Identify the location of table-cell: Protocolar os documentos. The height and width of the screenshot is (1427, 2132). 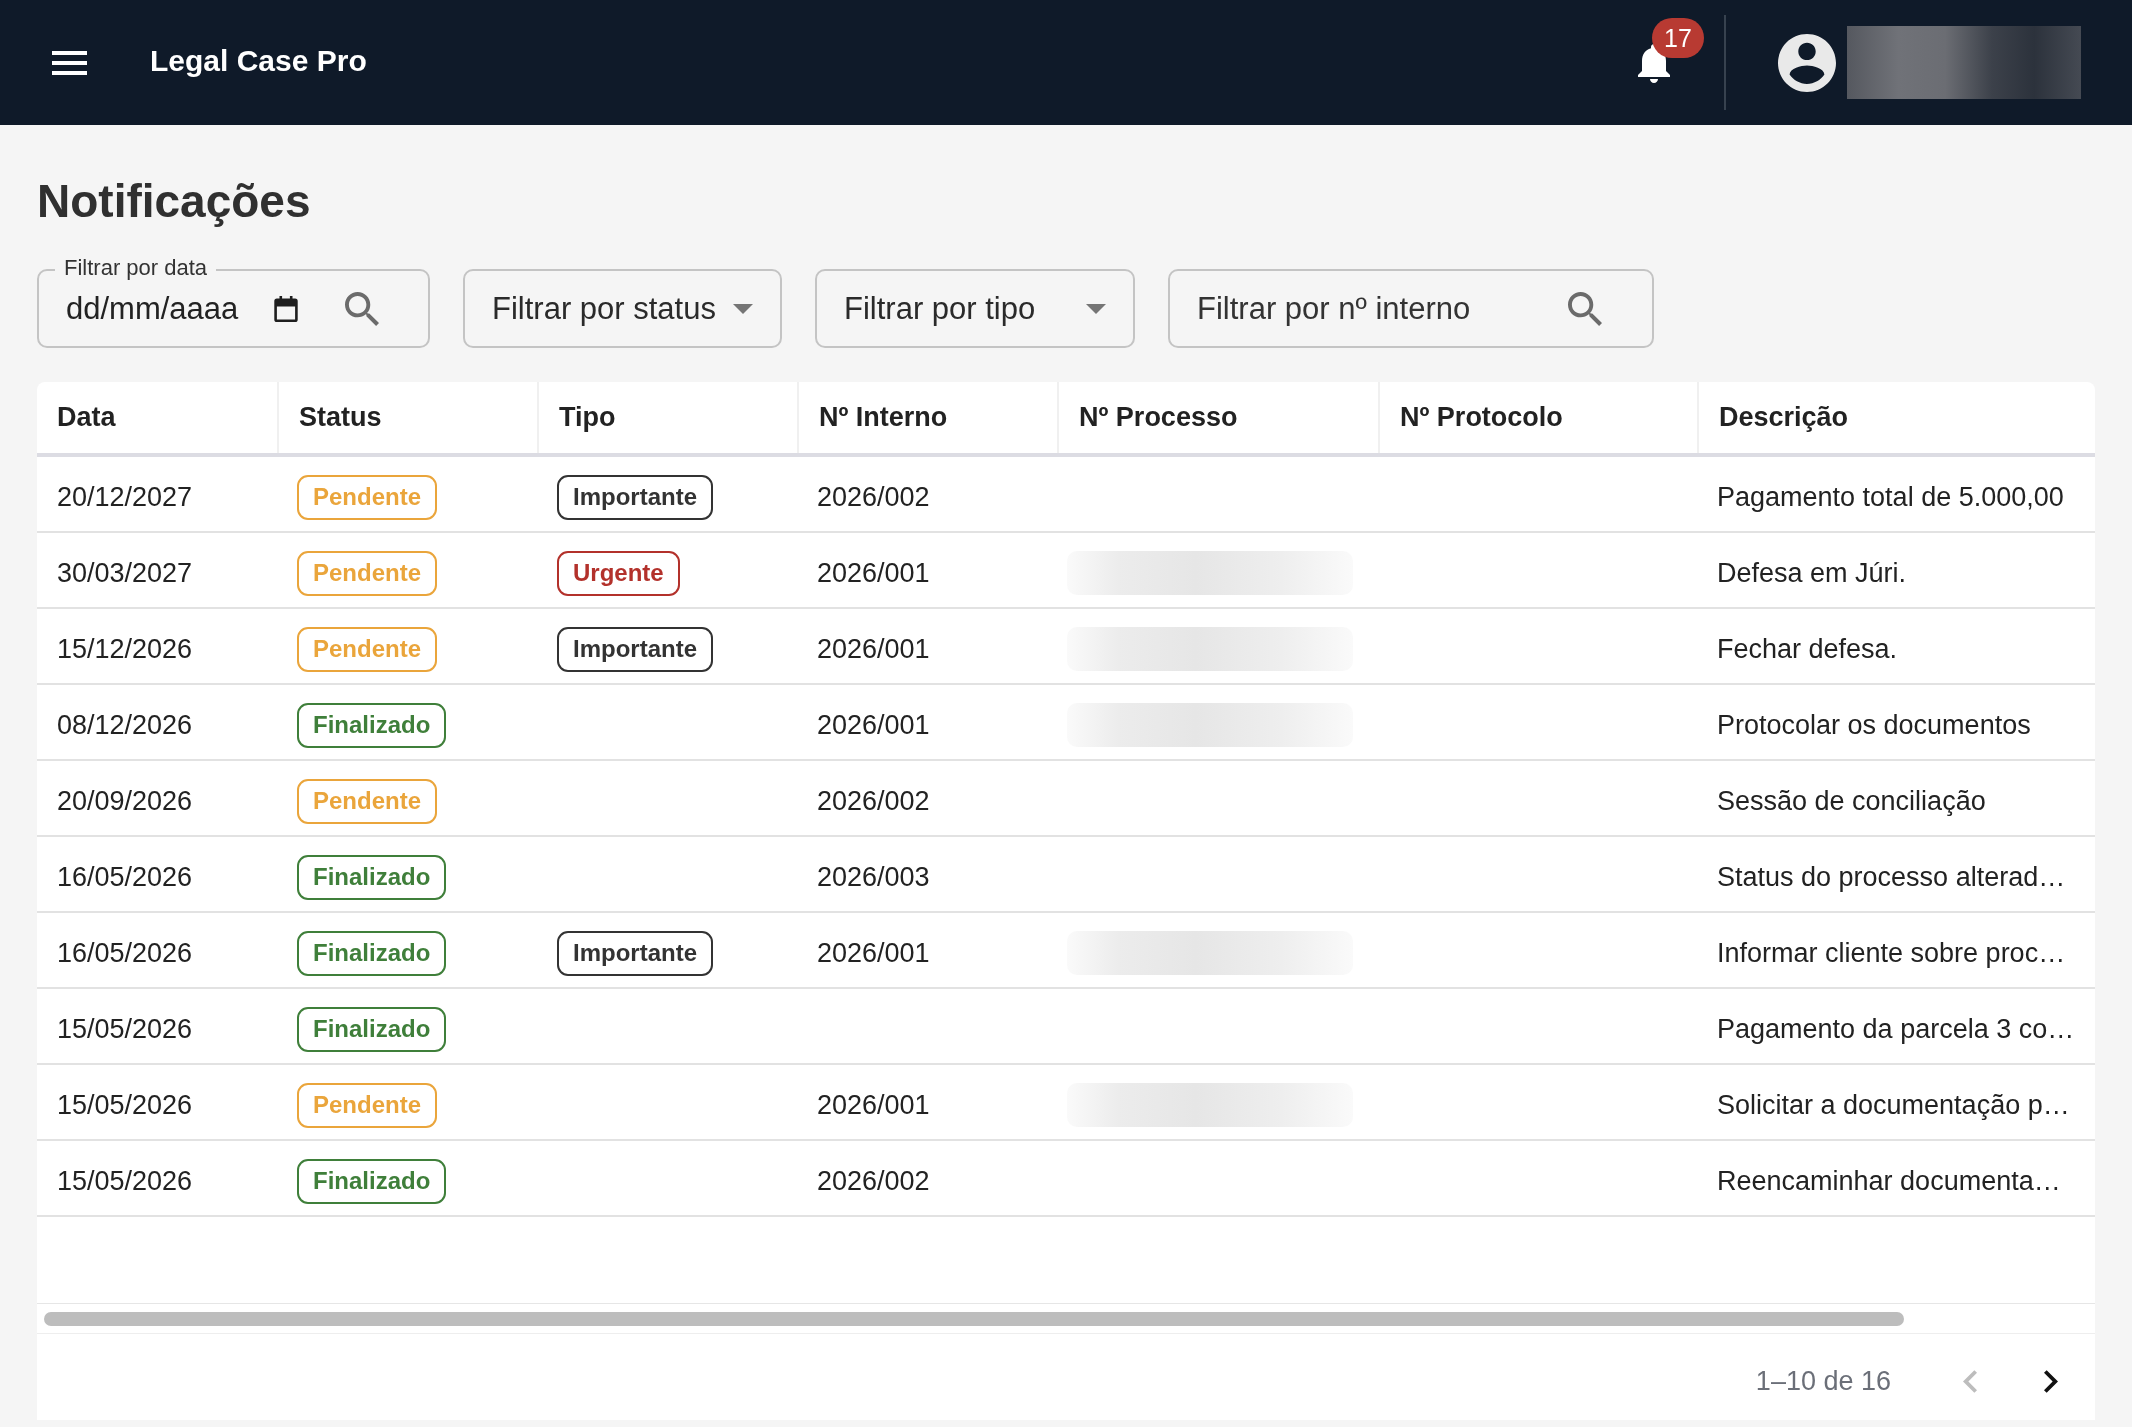
(1874, 725).